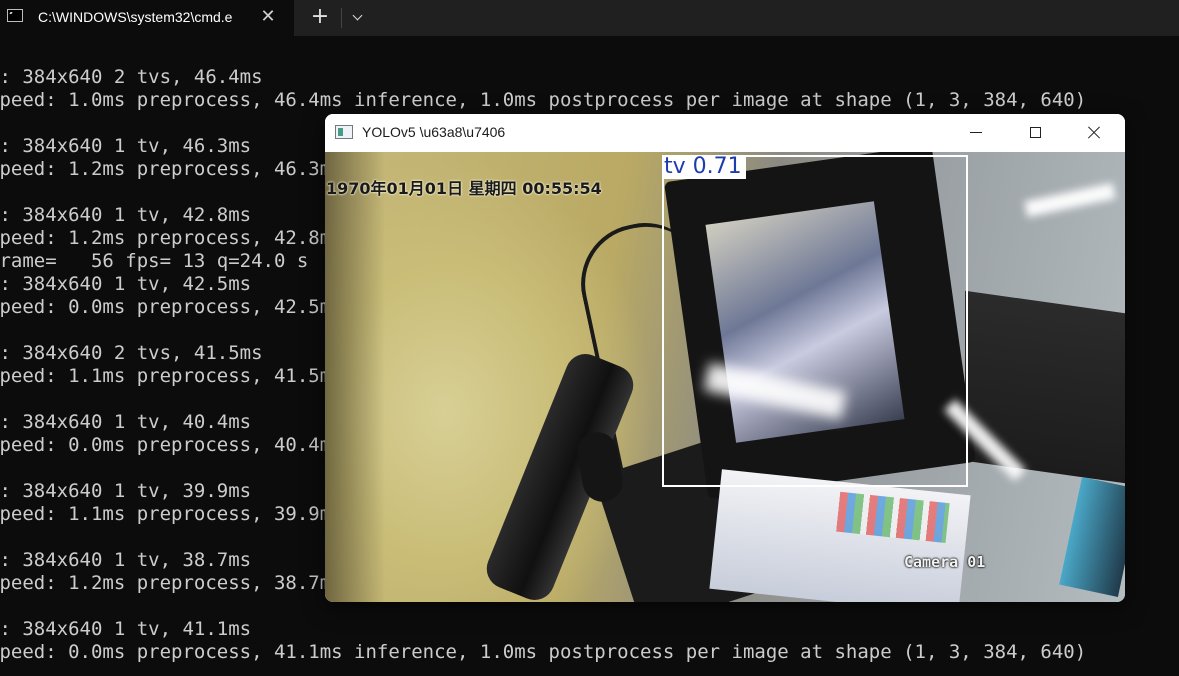  I want to click on camera-name-overlay: Camera 01, so click(945, 562).